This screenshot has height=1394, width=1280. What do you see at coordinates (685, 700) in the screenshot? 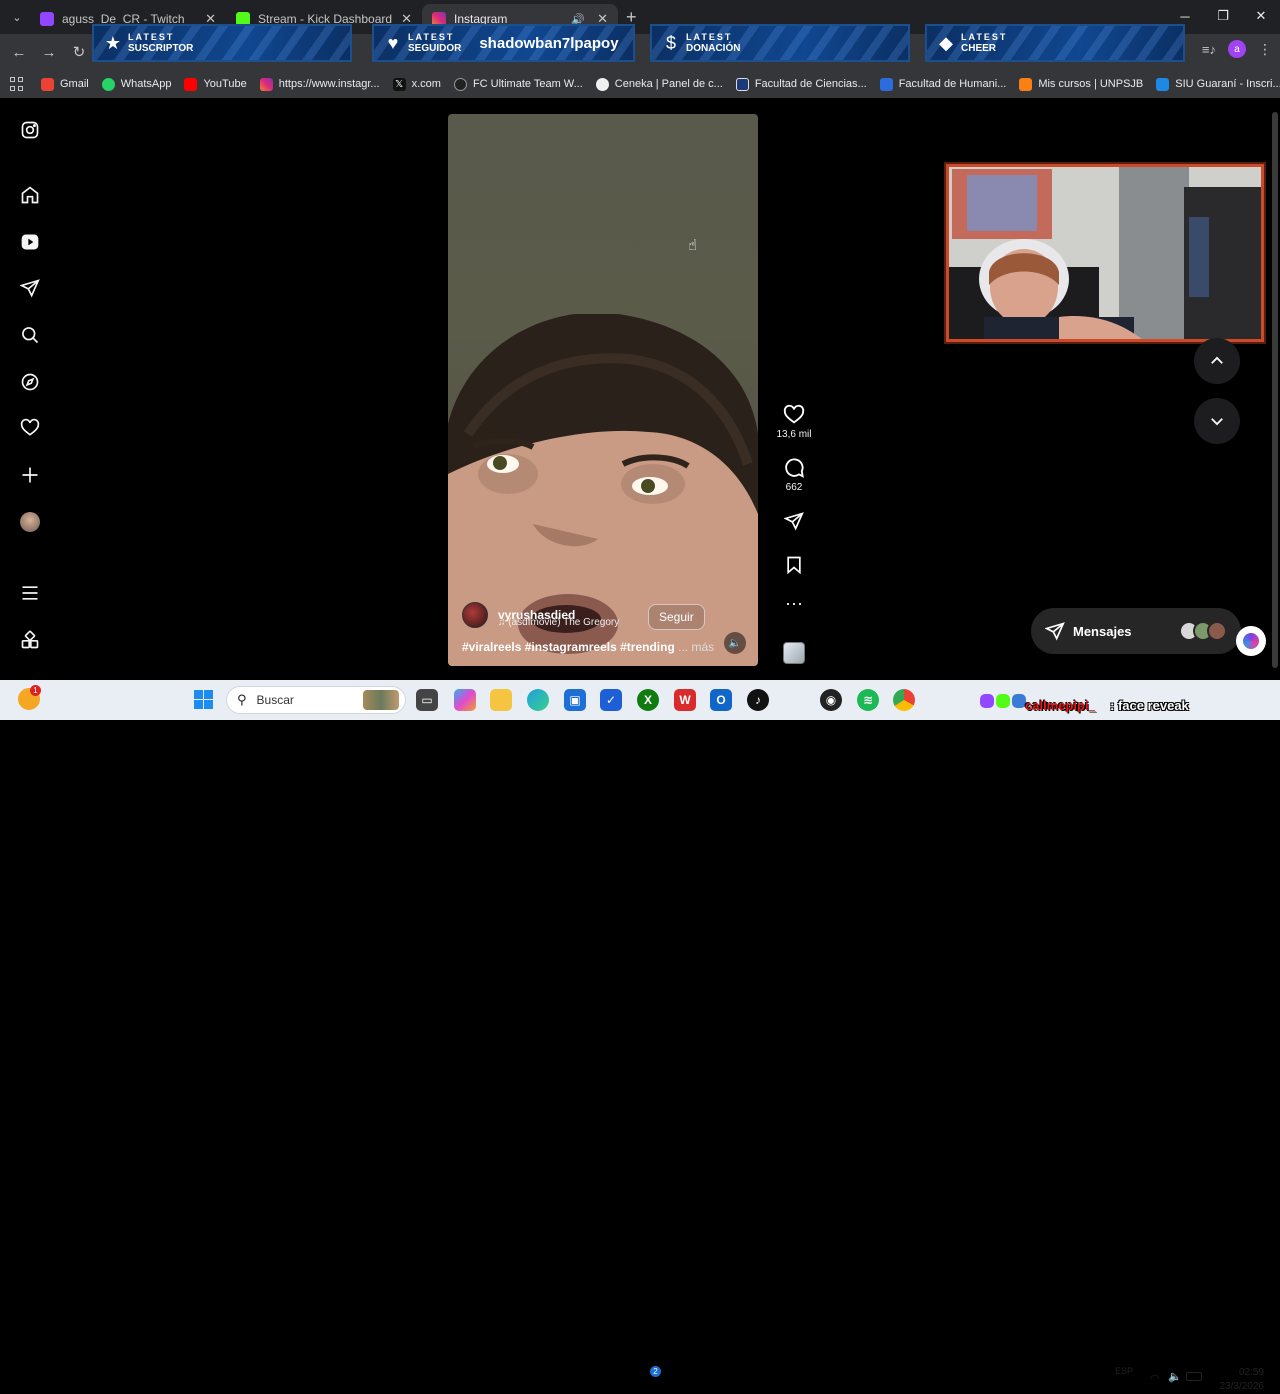
I see `wps-office-icon: W` at bounding box center [685, 700].